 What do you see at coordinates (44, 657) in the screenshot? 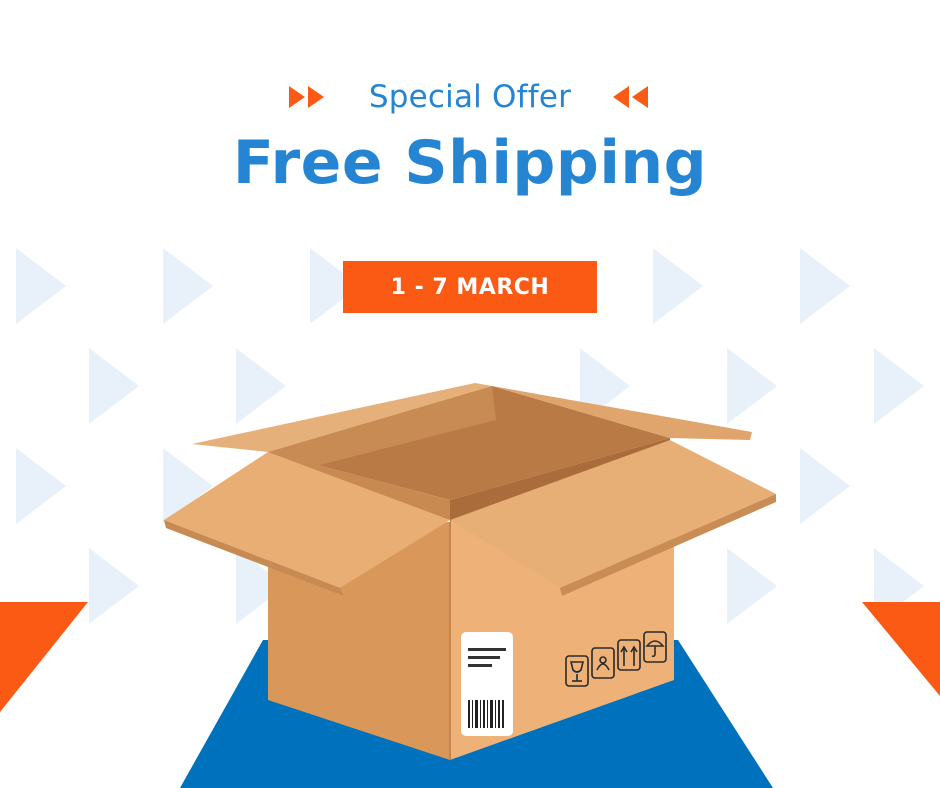
I see `orange-triangle-left` at bounding box center [44, 657].